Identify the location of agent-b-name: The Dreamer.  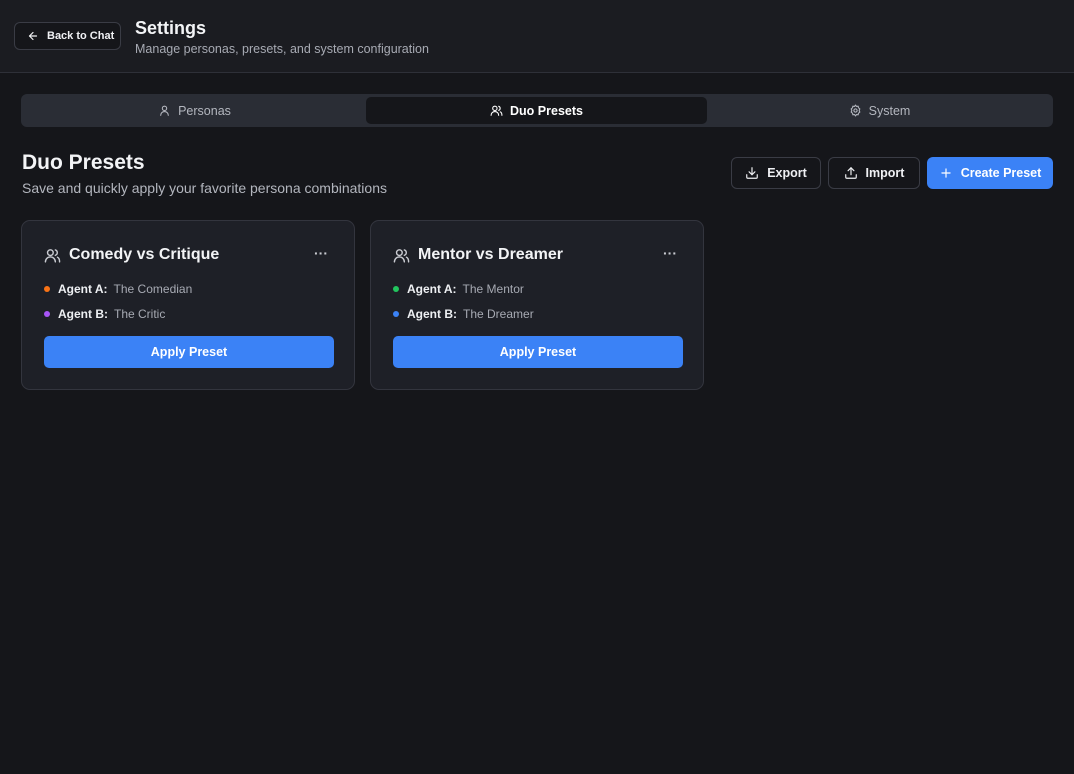
(498, 314).